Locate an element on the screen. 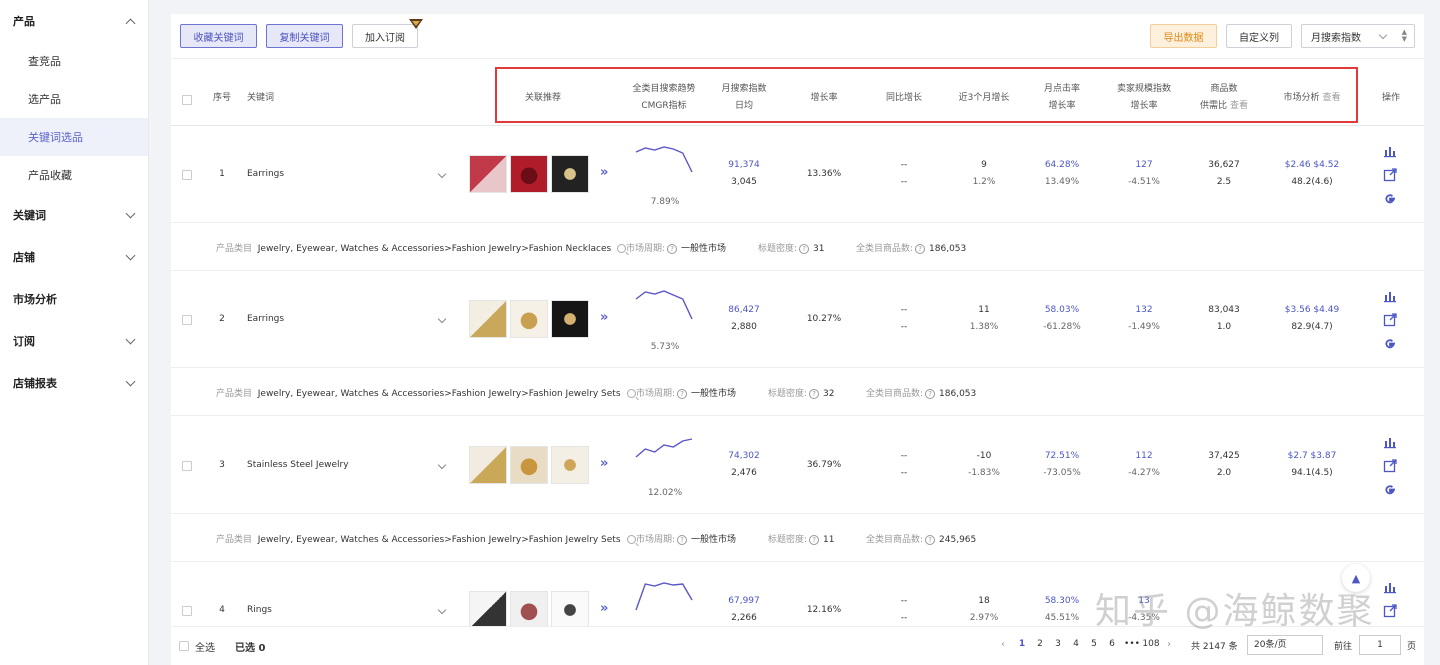 The image size is (1440, 665). sidebar-item-product-favorites: 产品收藏 is located at coordinates (74, 175).